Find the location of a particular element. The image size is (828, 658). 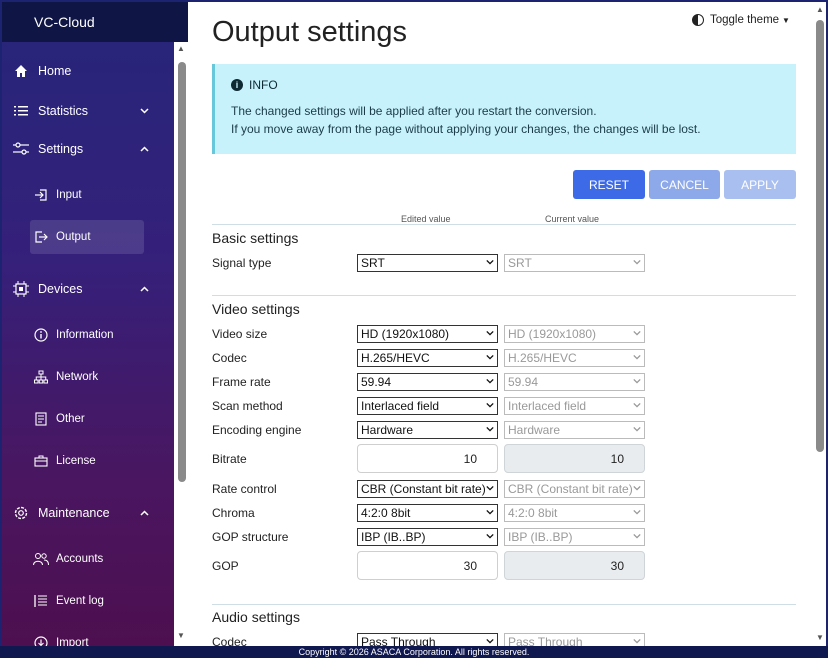

select-value: SRT is located at coordinates (520, 263).